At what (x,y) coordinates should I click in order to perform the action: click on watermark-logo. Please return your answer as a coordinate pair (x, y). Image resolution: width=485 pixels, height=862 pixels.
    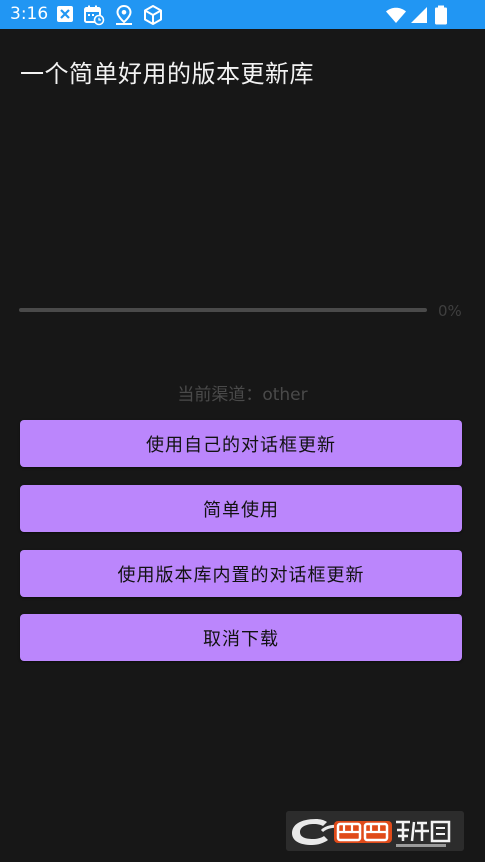
    Looking at the image, I should click on (375, 831).